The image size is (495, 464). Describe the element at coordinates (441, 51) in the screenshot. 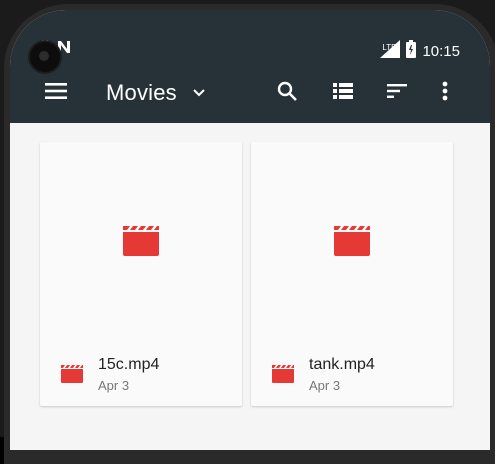

I see `clock: 10:15` at that location.